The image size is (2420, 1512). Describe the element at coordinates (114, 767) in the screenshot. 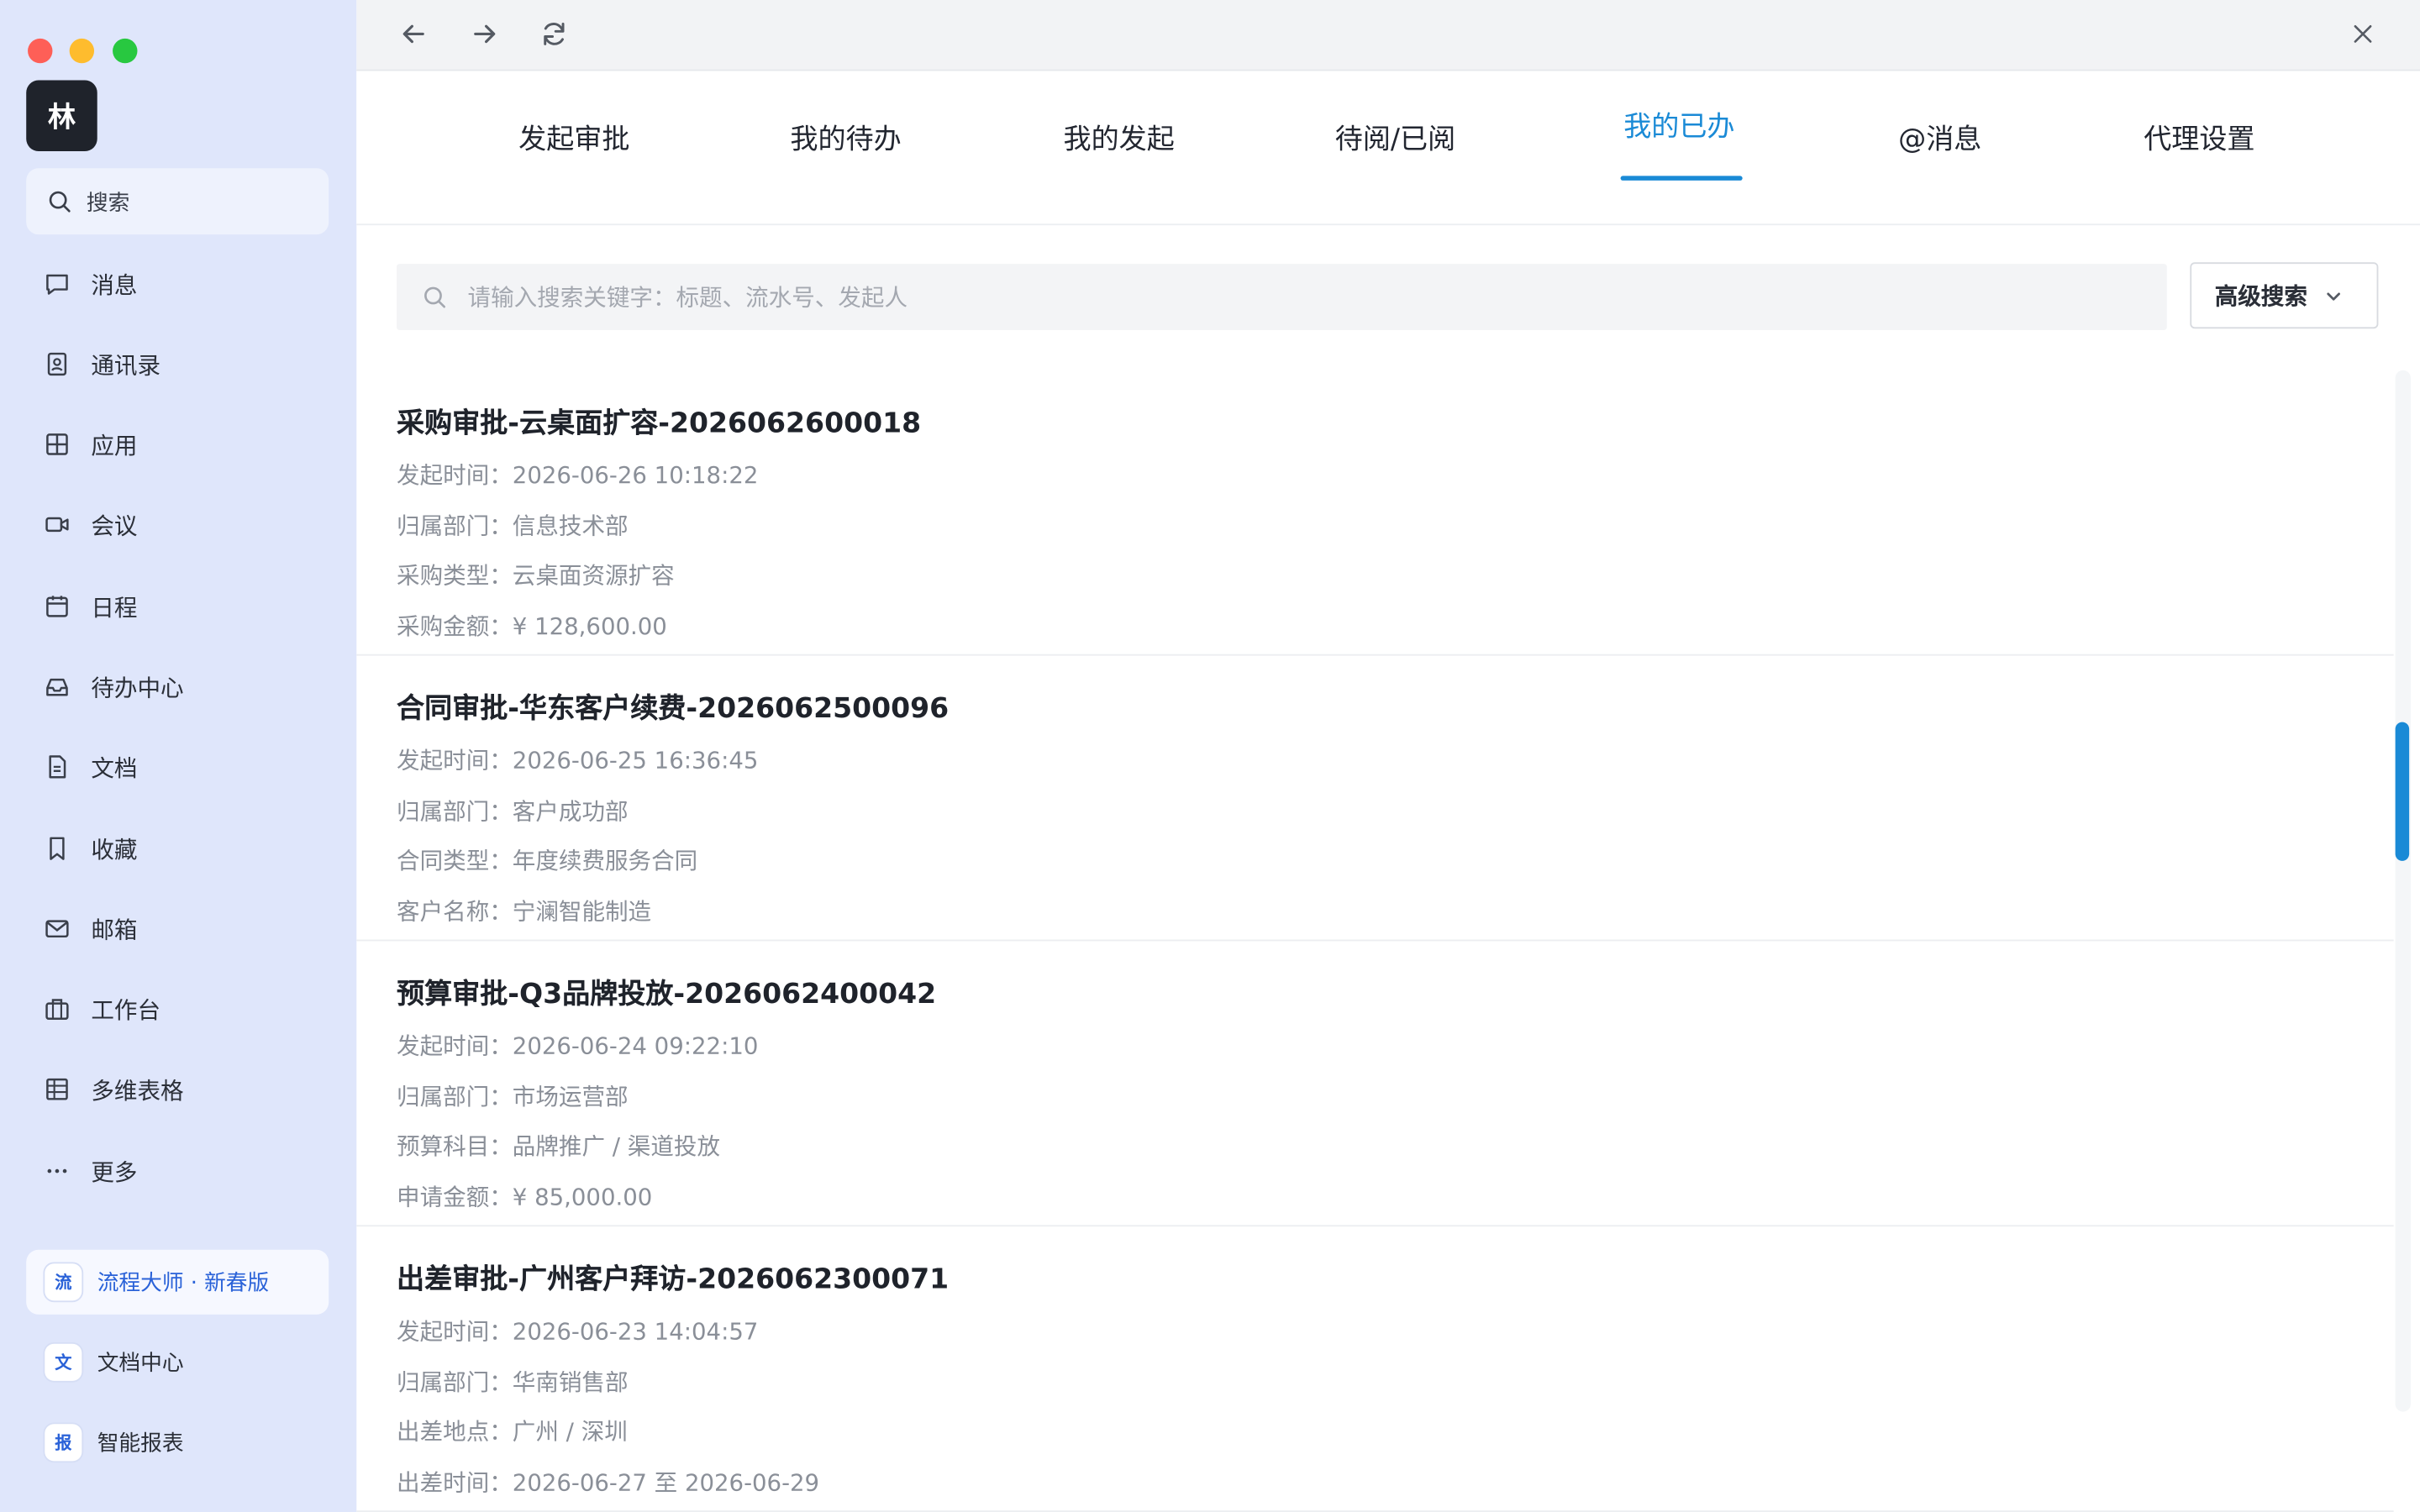

I see `sidebar-item-label: 文档` at that location.